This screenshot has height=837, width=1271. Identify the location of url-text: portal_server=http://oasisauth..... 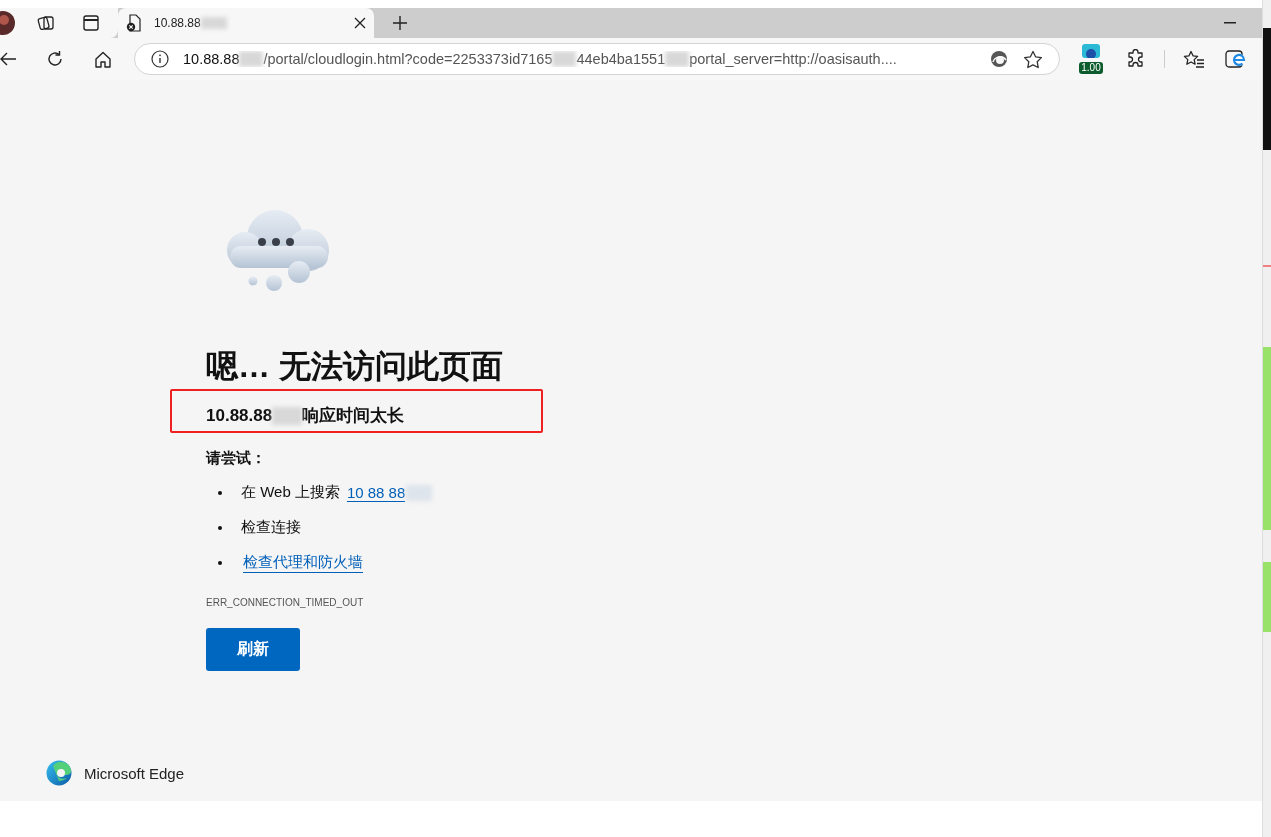
(793, 59).